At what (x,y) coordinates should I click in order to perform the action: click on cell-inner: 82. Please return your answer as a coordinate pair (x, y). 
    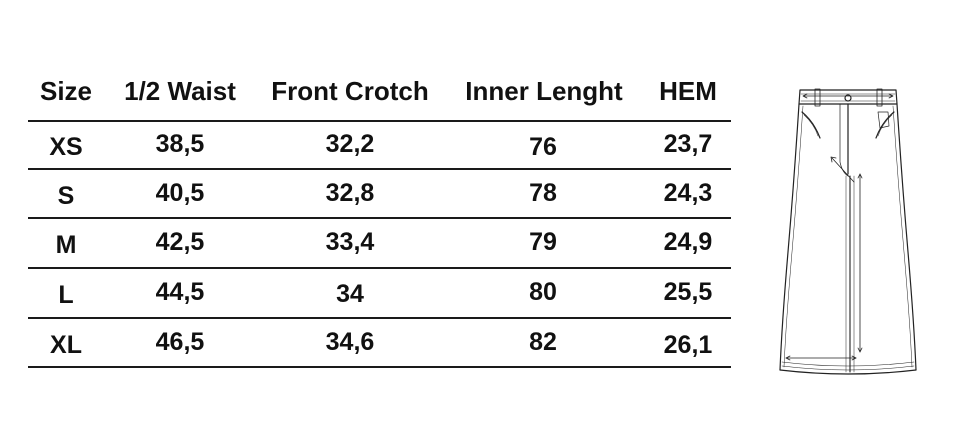
    Looking at the image, I should click on (543, 342).